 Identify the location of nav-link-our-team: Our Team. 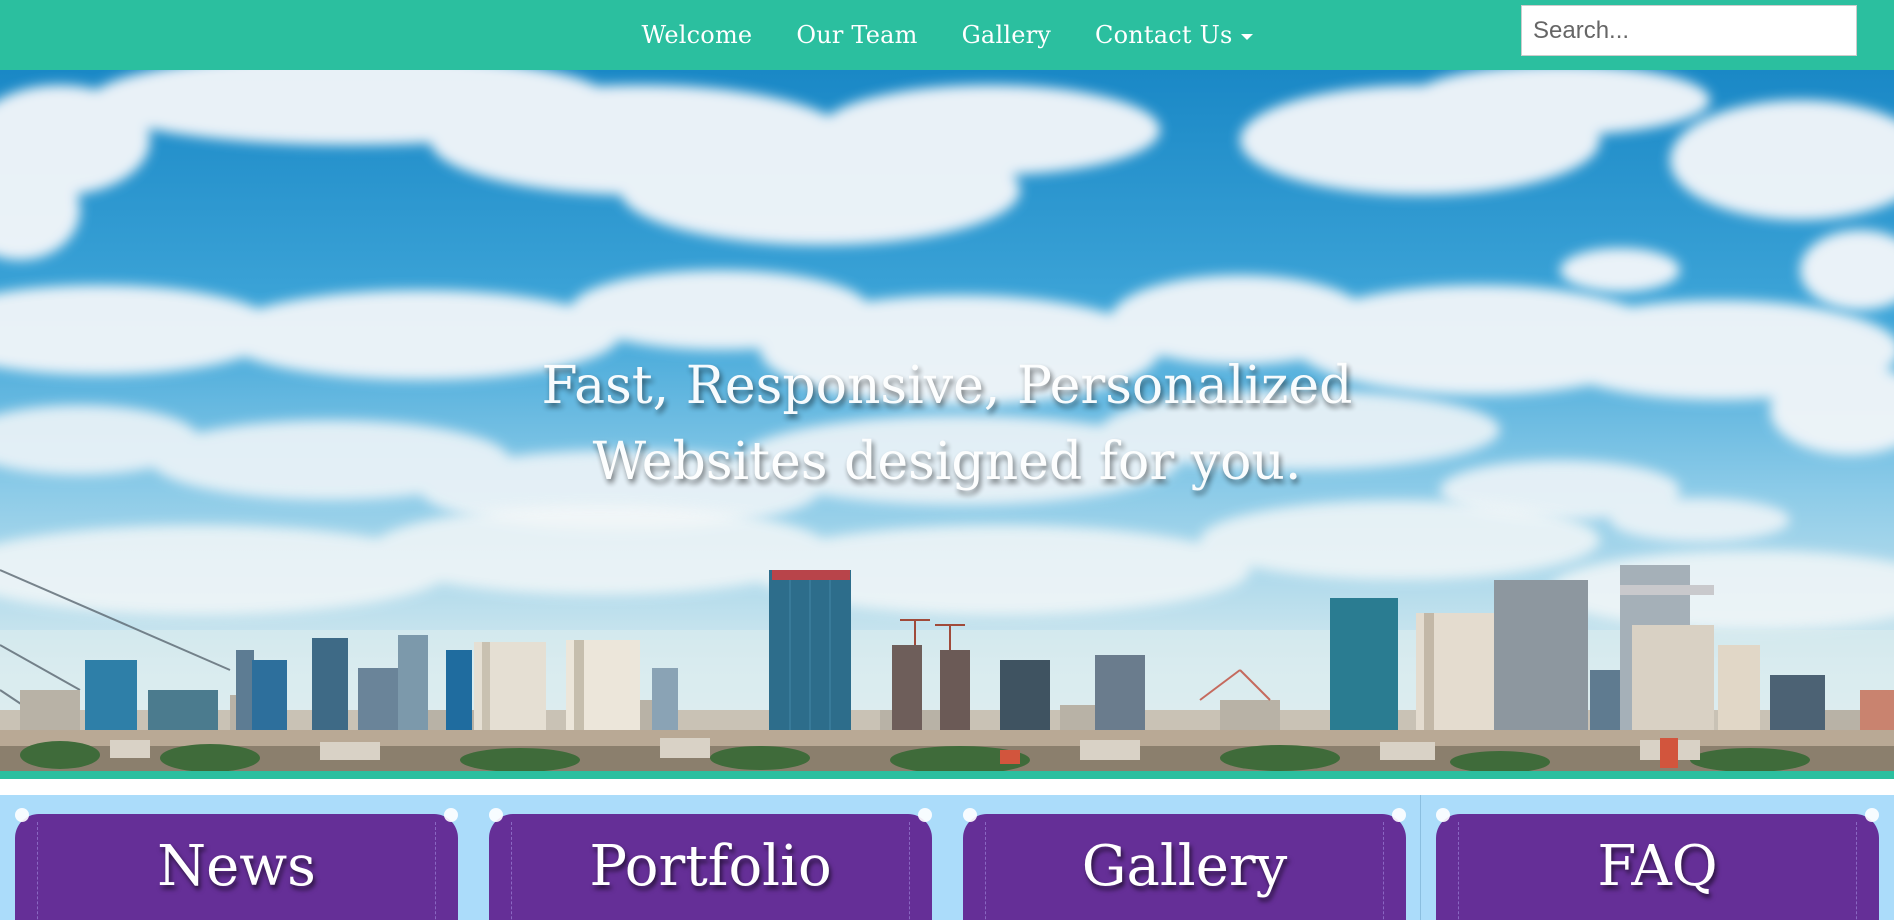
(856, 35).